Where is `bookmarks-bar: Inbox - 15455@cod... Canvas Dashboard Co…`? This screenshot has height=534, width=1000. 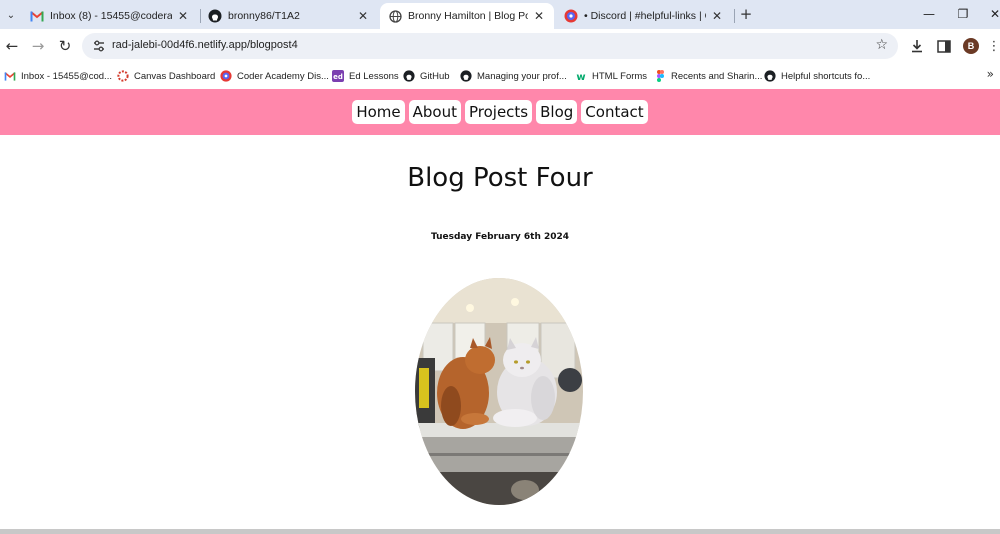 bookmarks-bar: Inbox - 15455@cod... Canvas Dashboard Co… is located at coordinates (500, 76).